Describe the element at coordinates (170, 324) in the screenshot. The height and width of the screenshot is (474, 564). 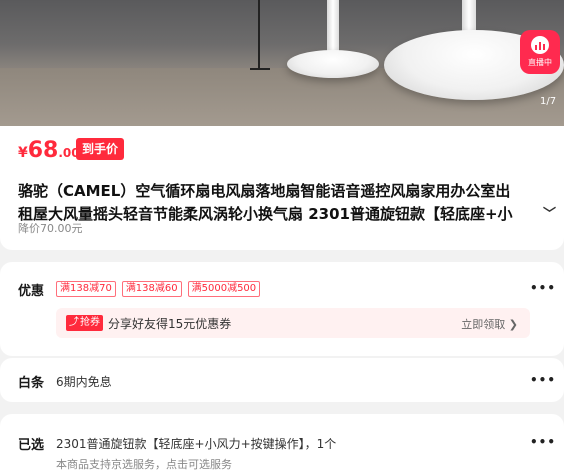
I see `share-coupon-text: 分享好友得15元优惠券` at that location.